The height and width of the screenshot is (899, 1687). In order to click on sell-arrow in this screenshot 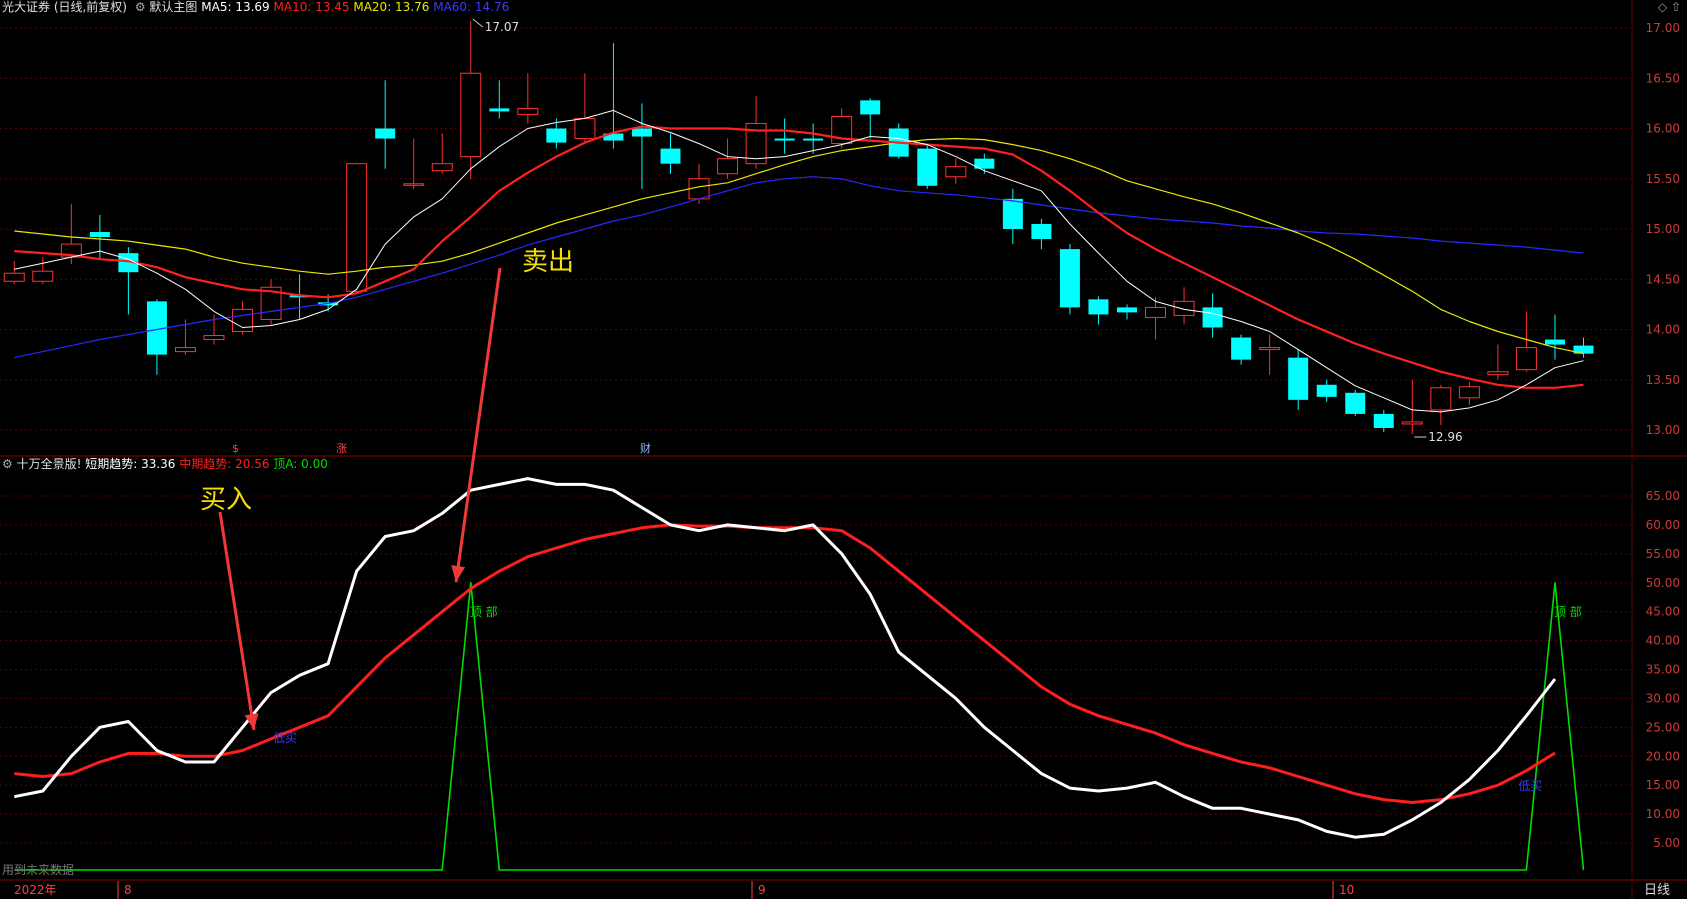, I will do `click(478, 425)`.